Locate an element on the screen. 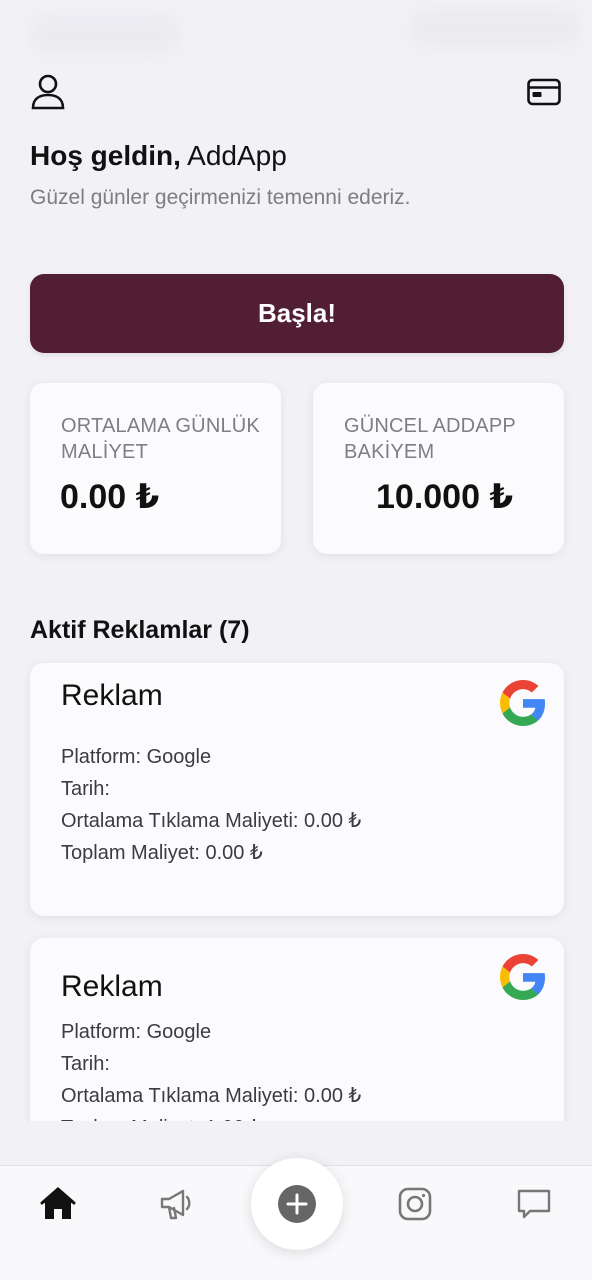 The height and width of the screenshot is (1280, 592). instagram-icon is located at coordinates (415, 1204).